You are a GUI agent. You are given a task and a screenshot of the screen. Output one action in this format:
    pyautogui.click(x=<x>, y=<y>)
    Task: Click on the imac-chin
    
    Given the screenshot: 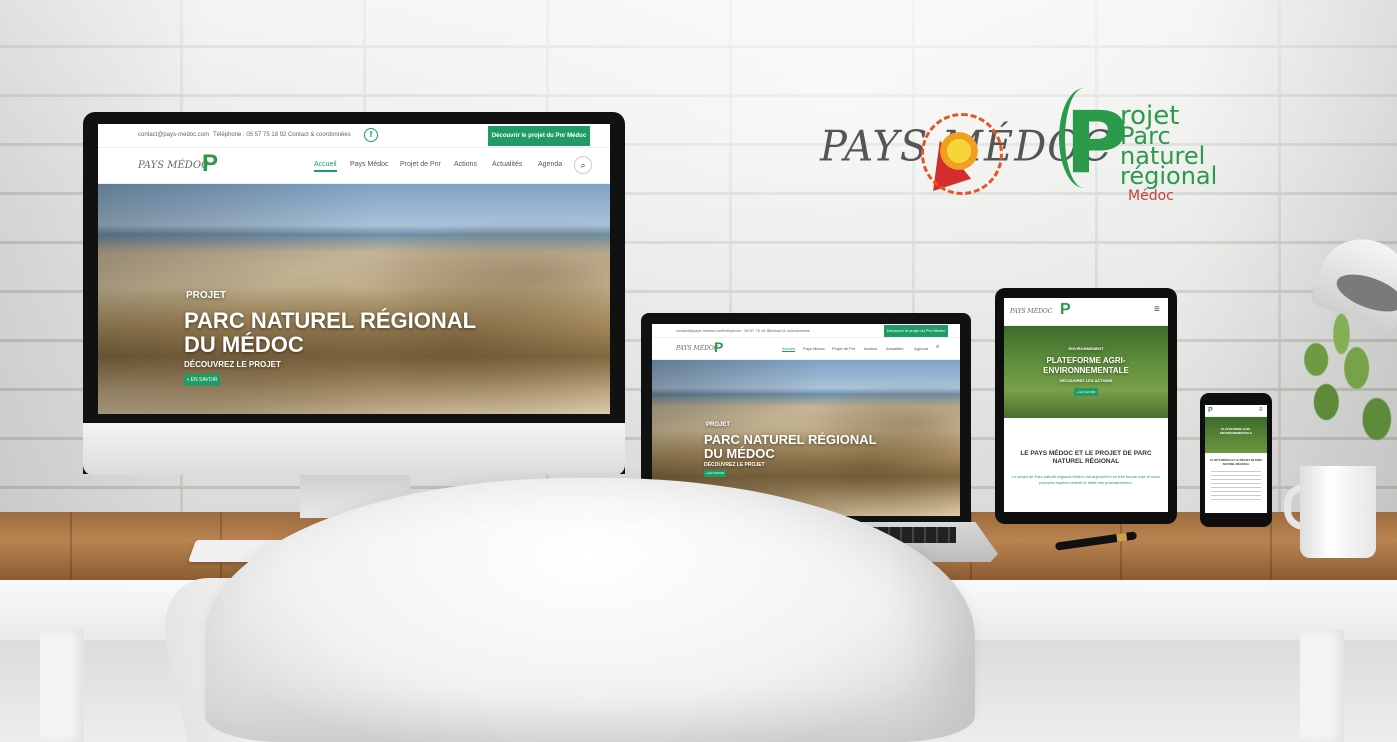 What is the action you would take?
    pyautogui.click(x=354, y=449)
    